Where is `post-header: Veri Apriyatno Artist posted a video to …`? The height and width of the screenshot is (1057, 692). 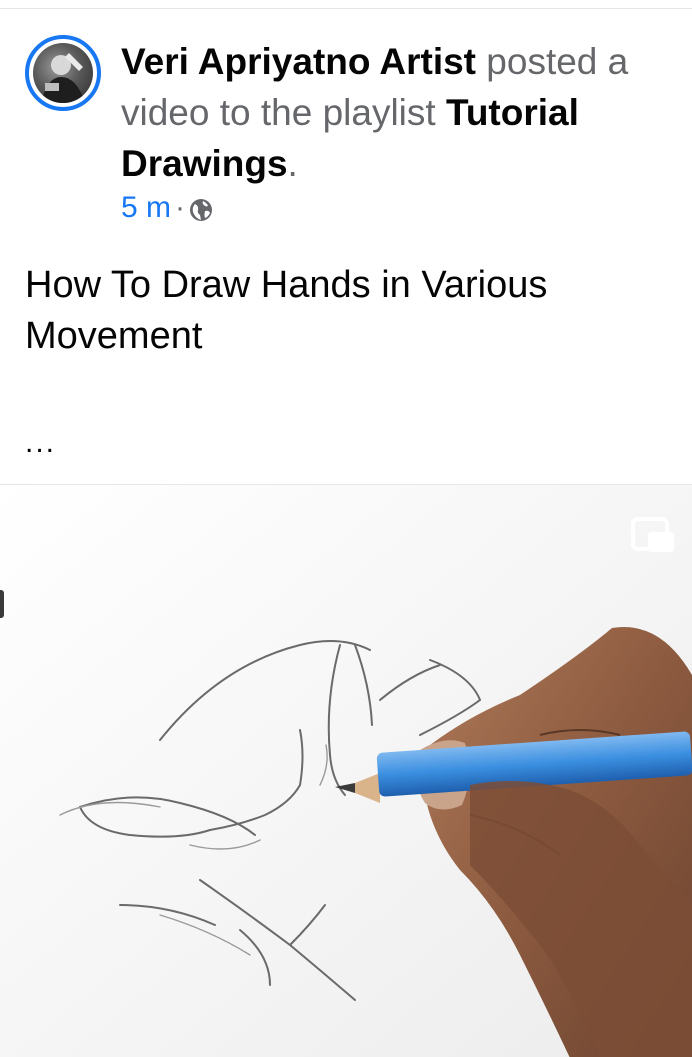 post-header: Veri Apriyatno Artist posted a video to … is located at coordinates (401, 112).